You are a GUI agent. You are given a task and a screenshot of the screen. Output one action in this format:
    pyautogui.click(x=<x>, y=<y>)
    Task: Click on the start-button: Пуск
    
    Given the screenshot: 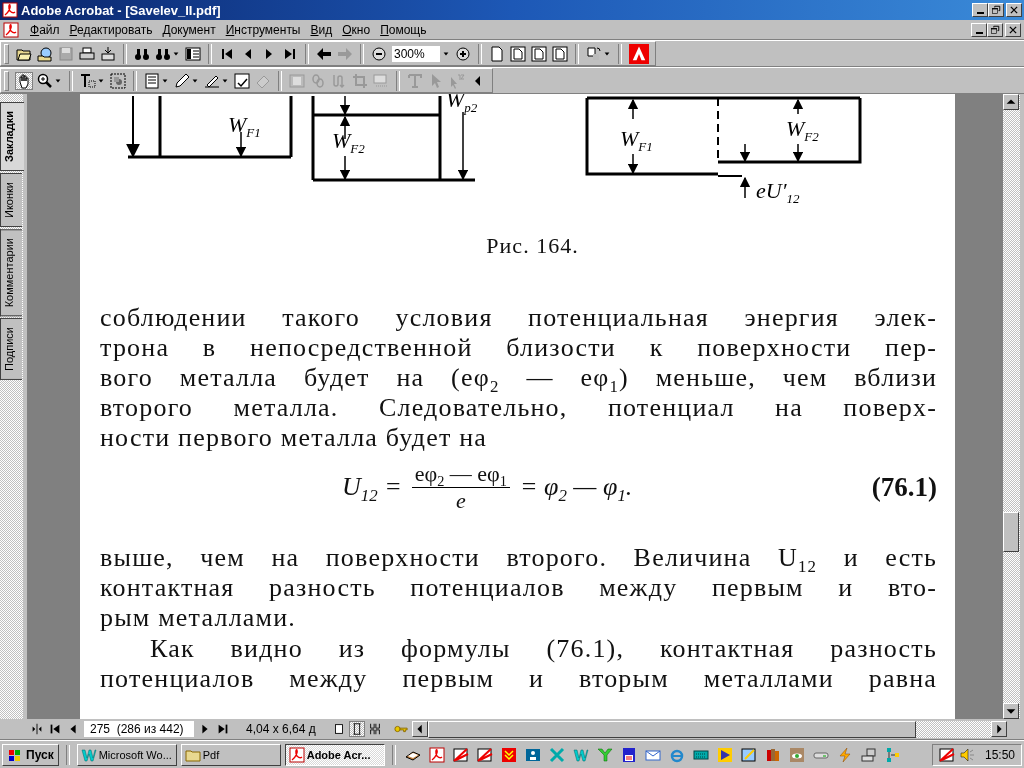 What is the action you would take?
    pyautogui.click(x=30, y=754)
    